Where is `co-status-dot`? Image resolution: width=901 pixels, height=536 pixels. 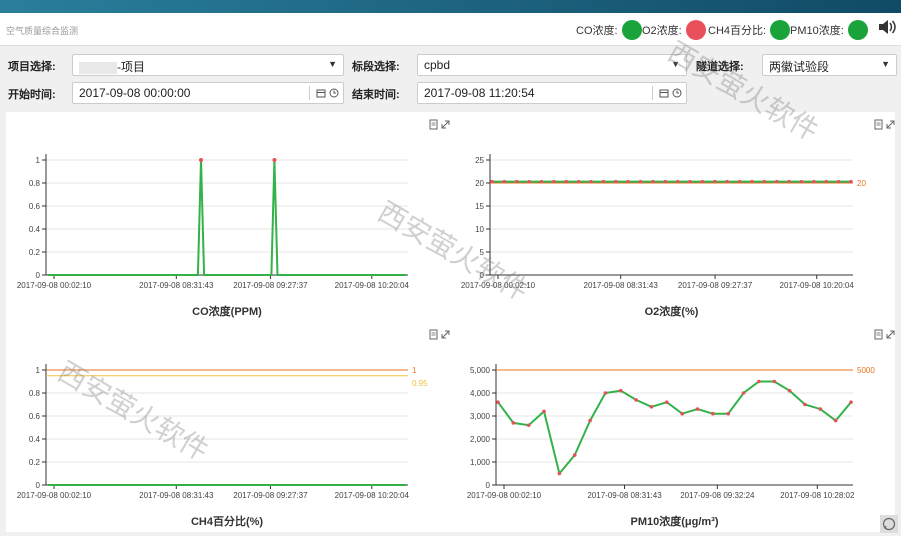 co-status-dot is located at coordinates (631, 30).